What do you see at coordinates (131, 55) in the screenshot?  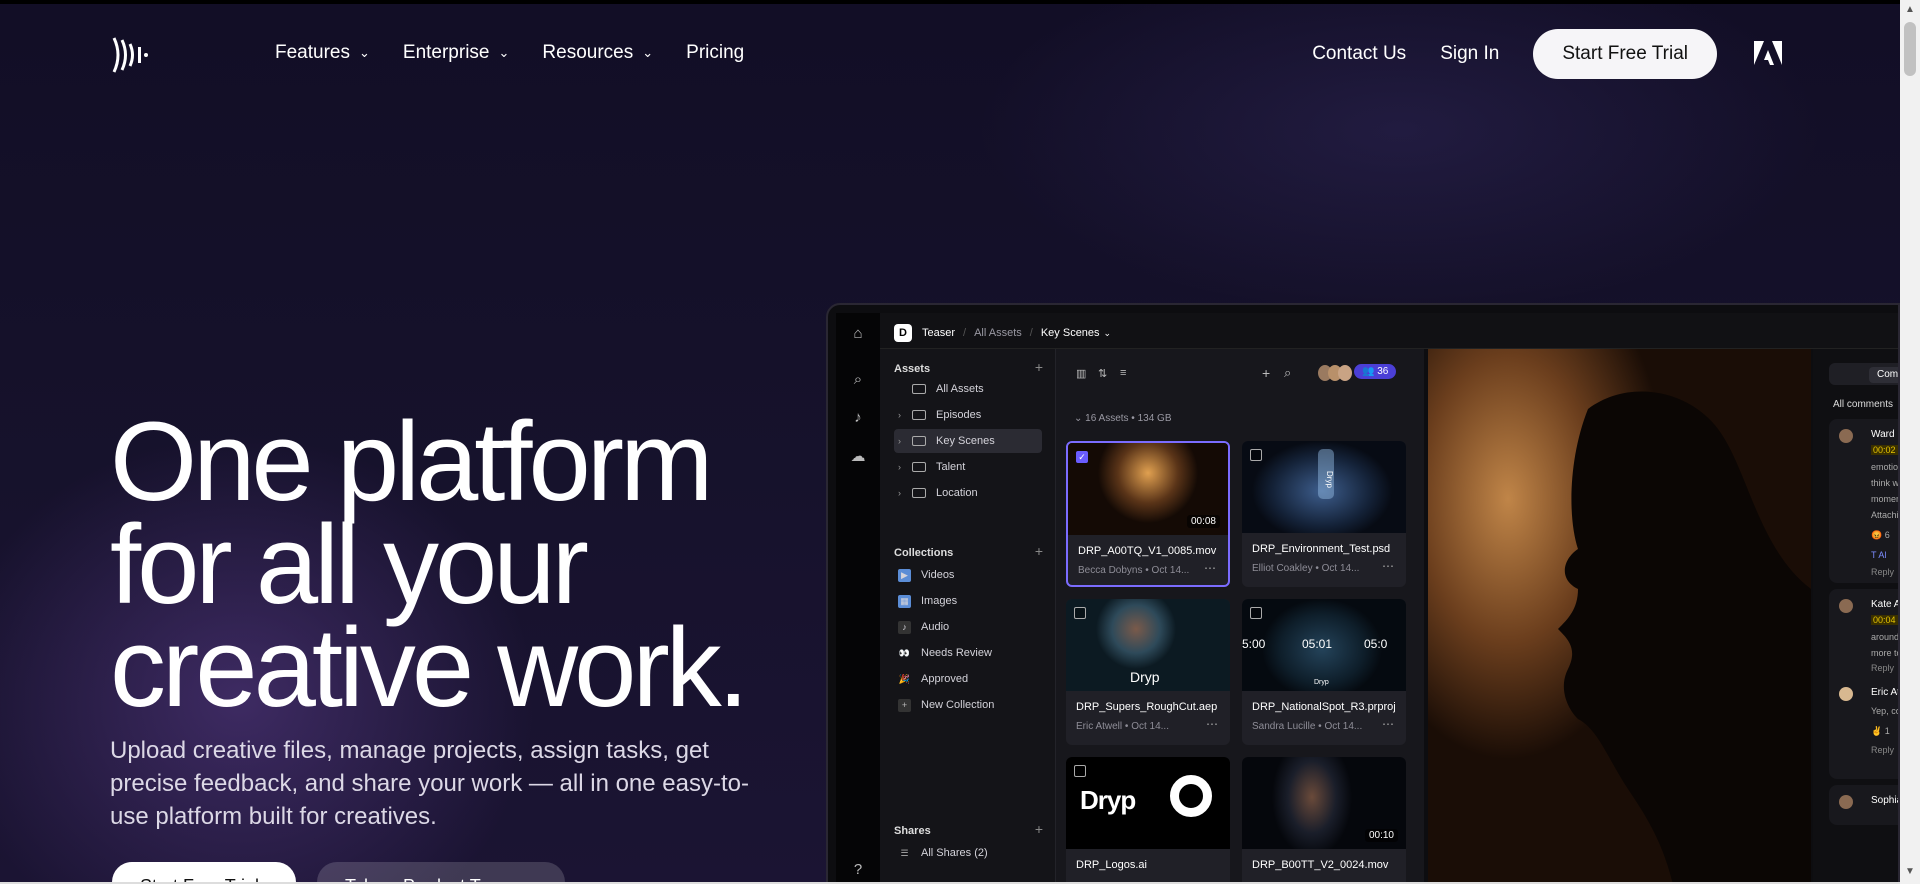 I see `frameio-logo-icon` at bounding box center [131, 55].